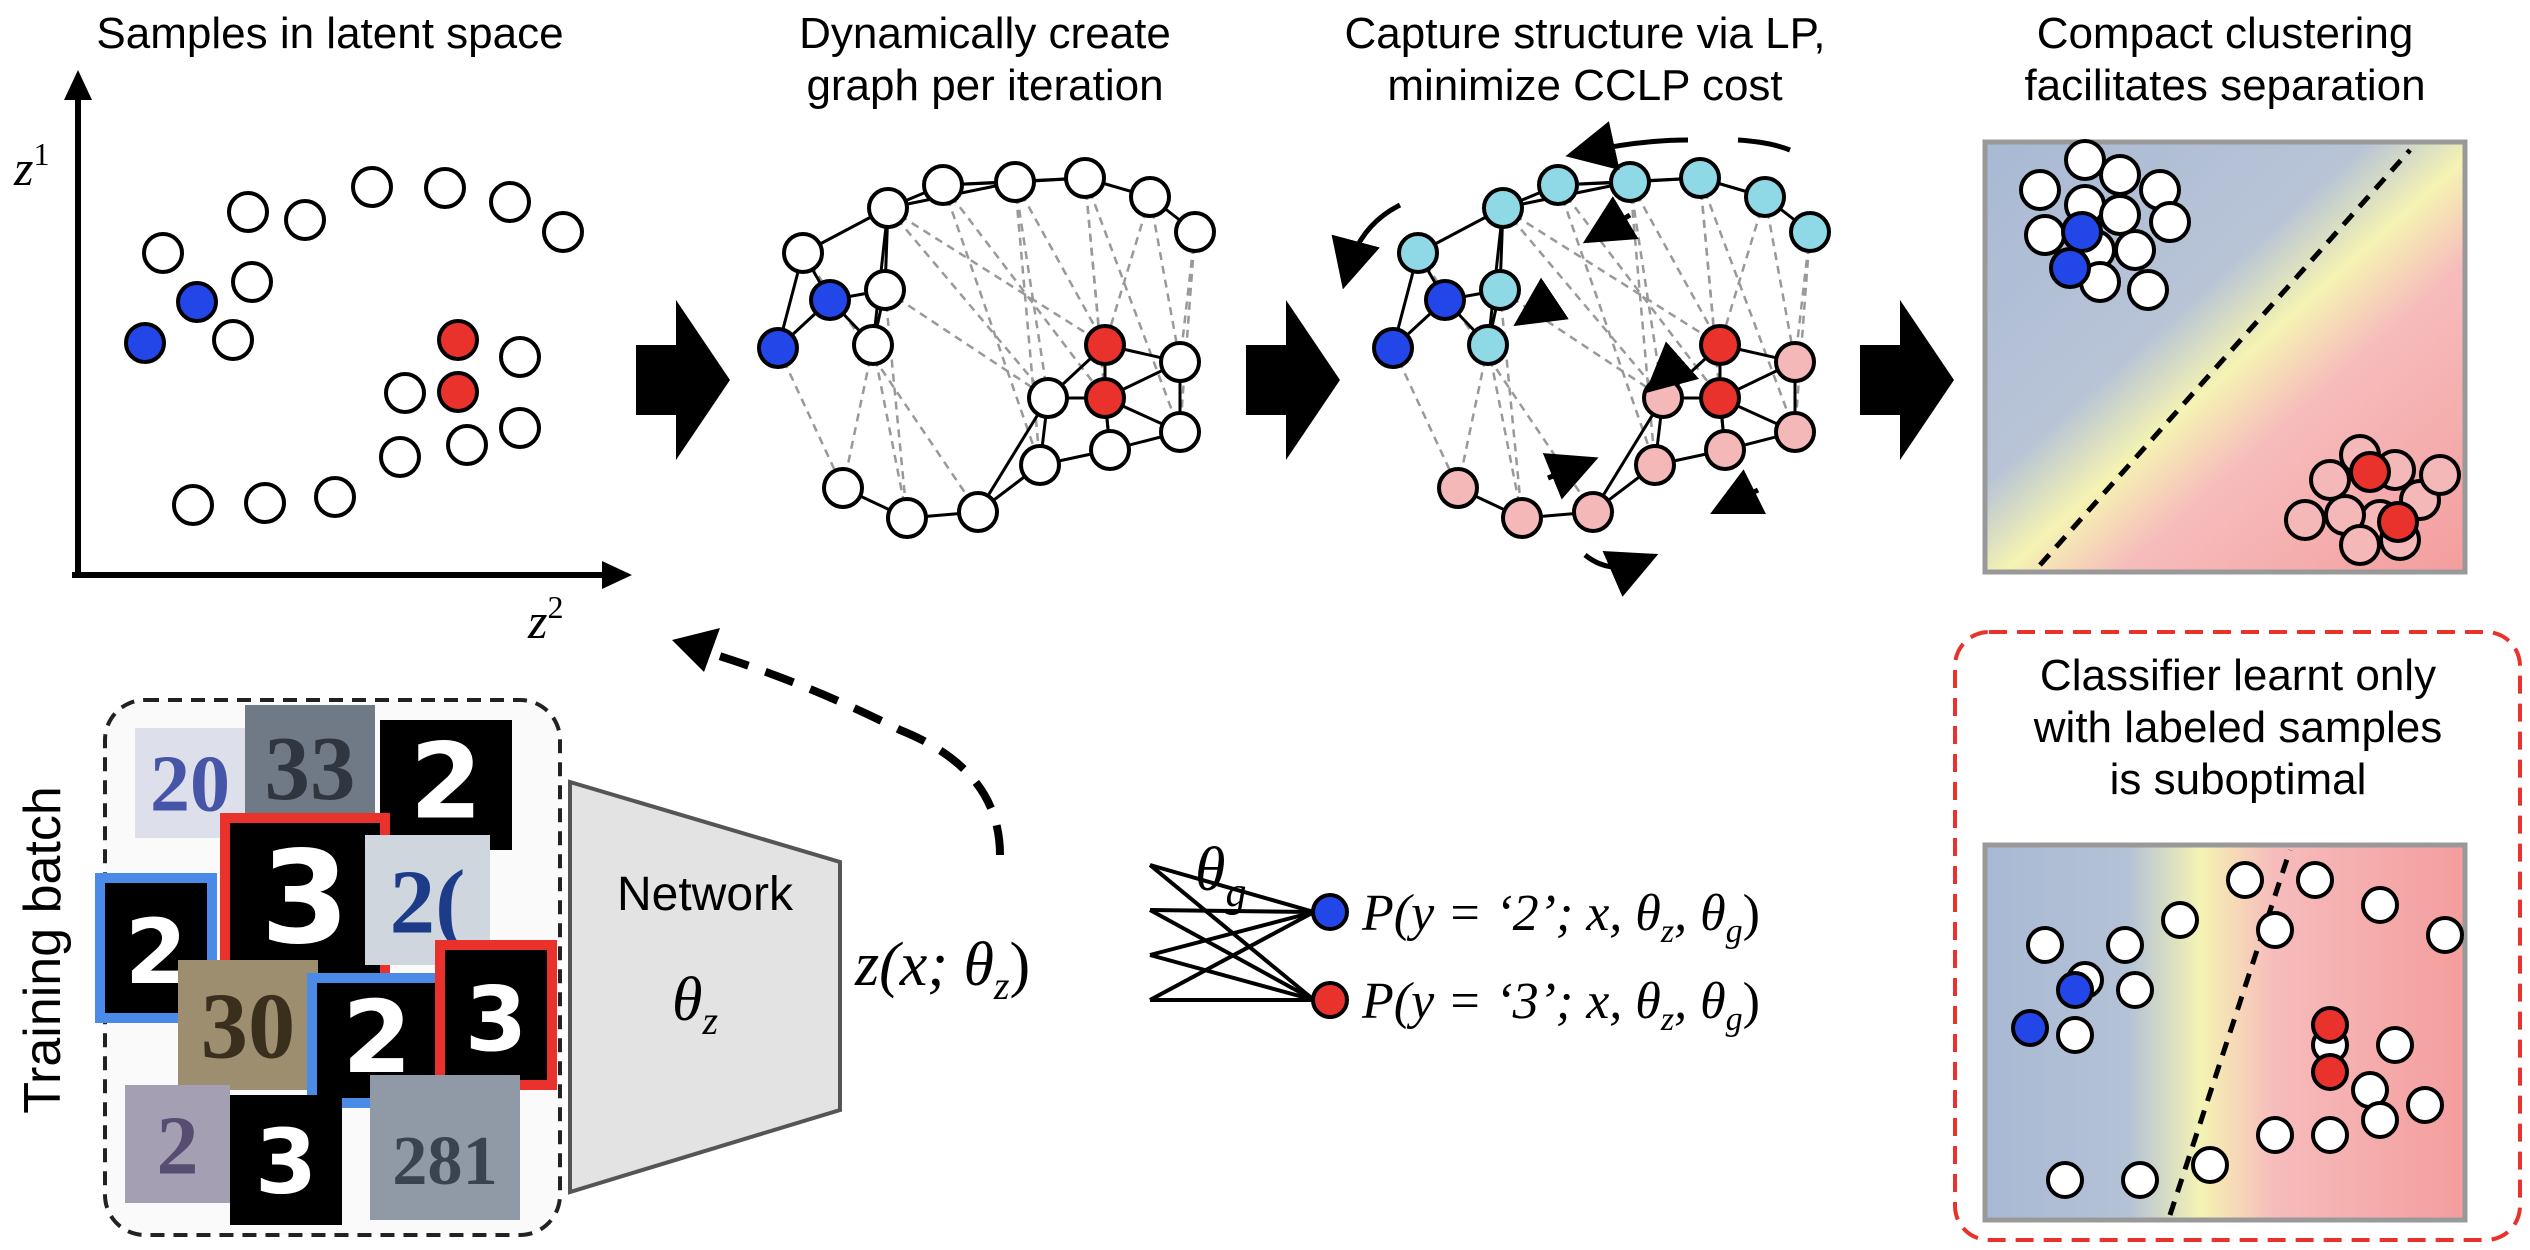  I want to click on graph-panel: Dynamically create graph per iteration, so click(986, 274).